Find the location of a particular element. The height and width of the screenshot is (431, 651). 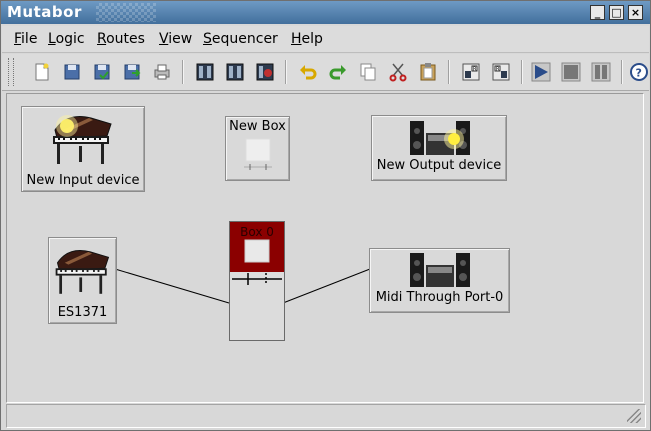

box-0: Box 0 is located at coordinates (257, 281).